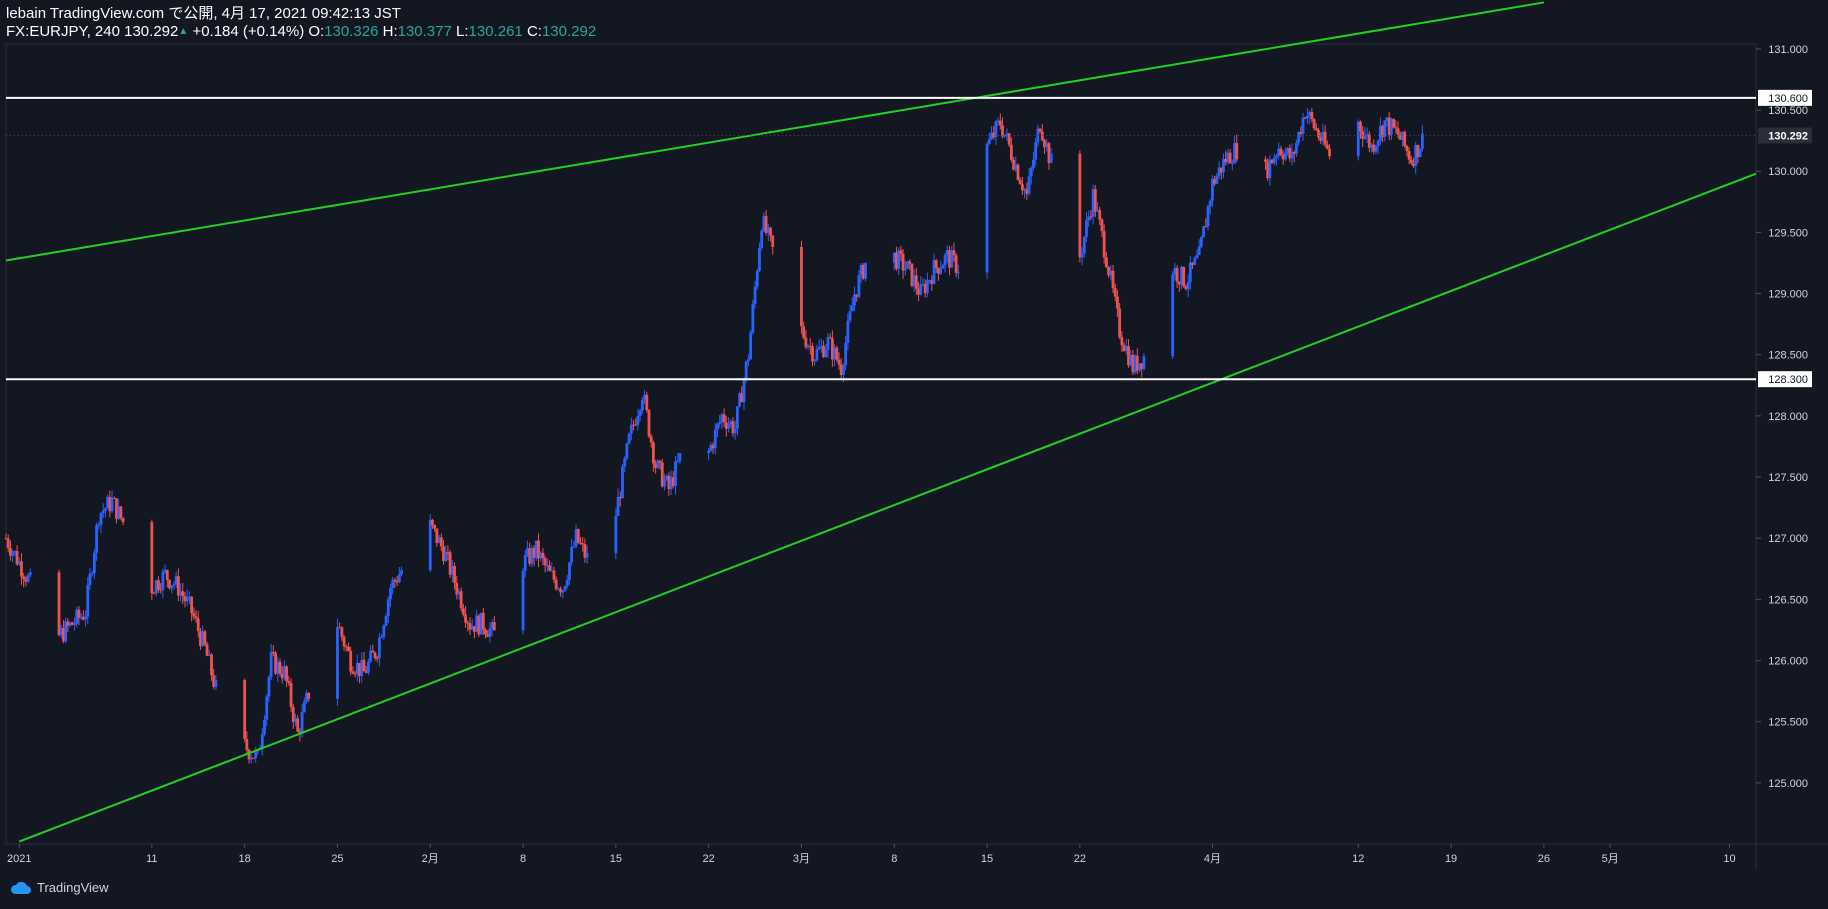 The height and width of the screenshot is (909, 1828). What do you see at coordinates (1610, 859) in the screenshot?
I see `x-tick-label: 5月` at bounding box center [1610, 859].